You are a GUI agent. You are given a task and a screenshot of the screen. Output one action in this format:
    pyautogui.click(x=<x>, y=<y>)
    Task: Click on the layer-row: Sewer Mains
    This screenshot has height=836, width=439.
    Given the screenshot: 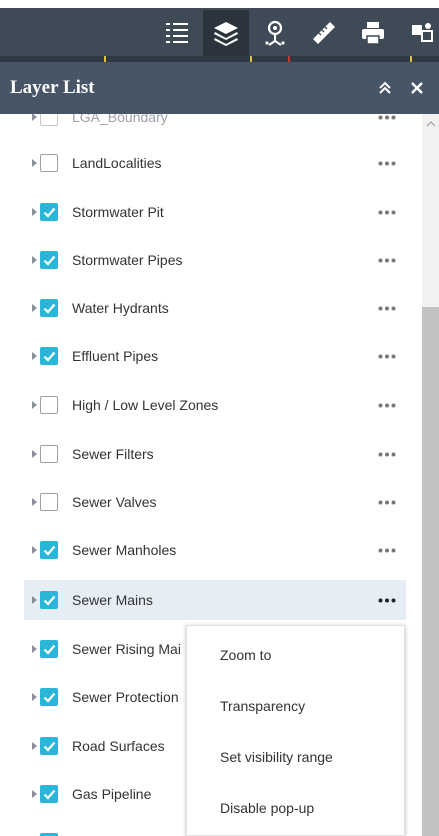 What is the action you would take?
    pyautogui.click(x=215, y=600)
    